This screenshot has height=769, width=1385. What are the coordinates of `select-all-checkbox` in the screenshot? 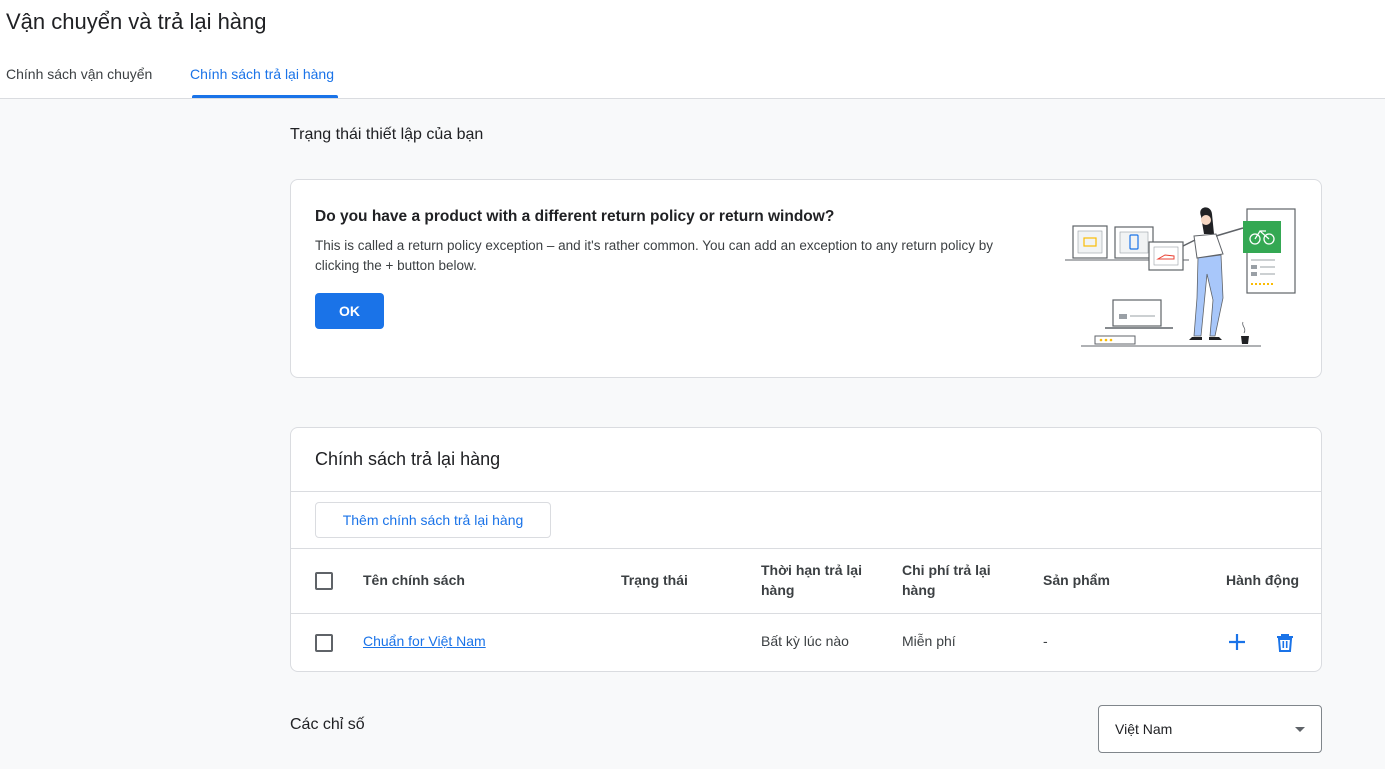 It's located at (324, 581).